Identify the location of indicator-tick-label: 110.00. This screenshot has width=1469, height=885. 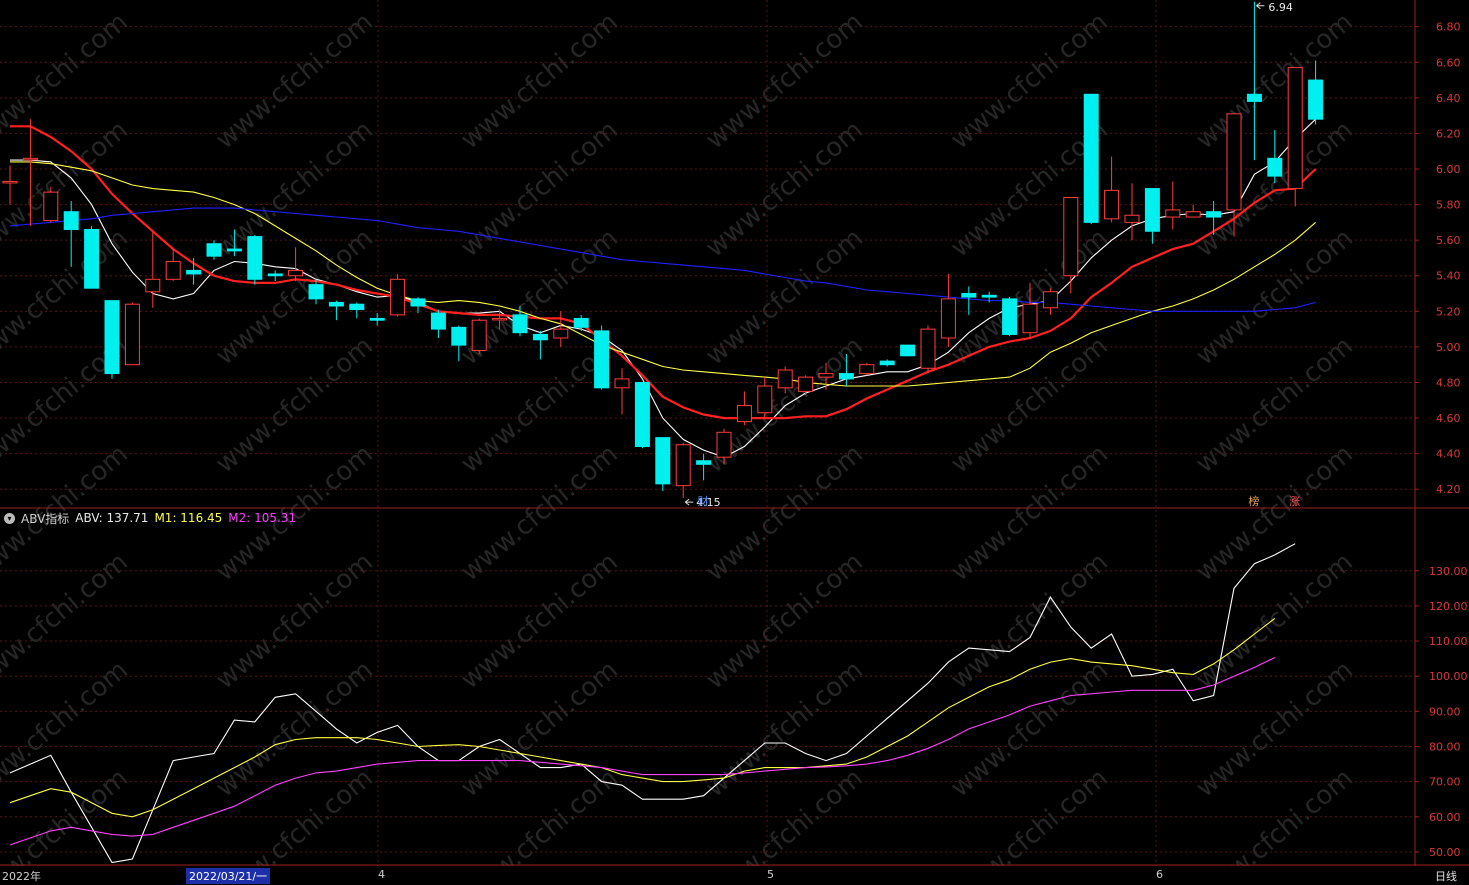
(1448, 641).